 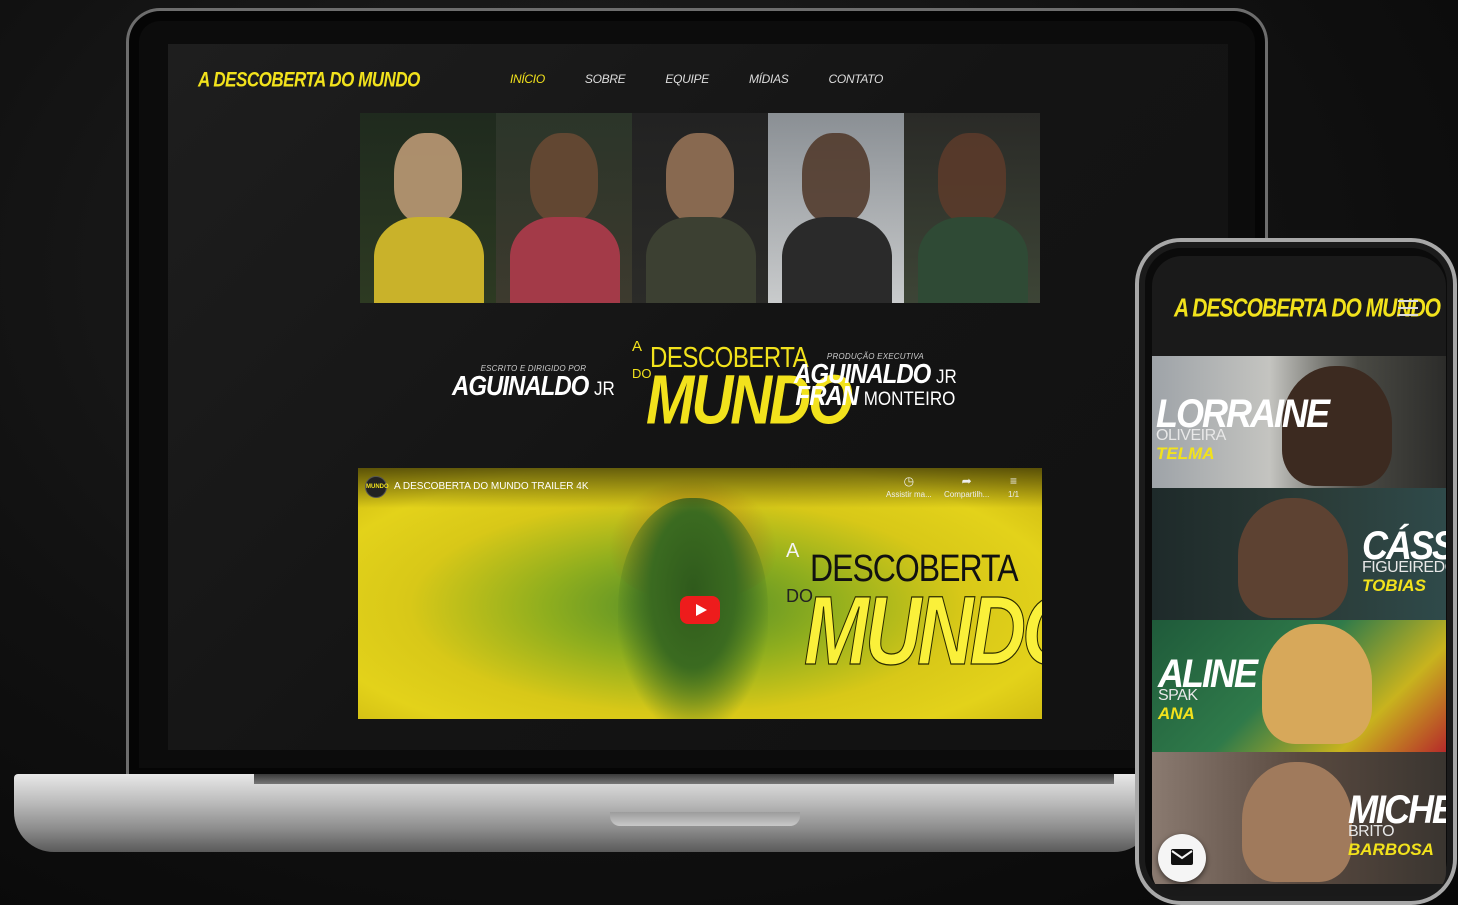 I want to click on channel-avatar: MUNDO, so click(x=377, y=487).